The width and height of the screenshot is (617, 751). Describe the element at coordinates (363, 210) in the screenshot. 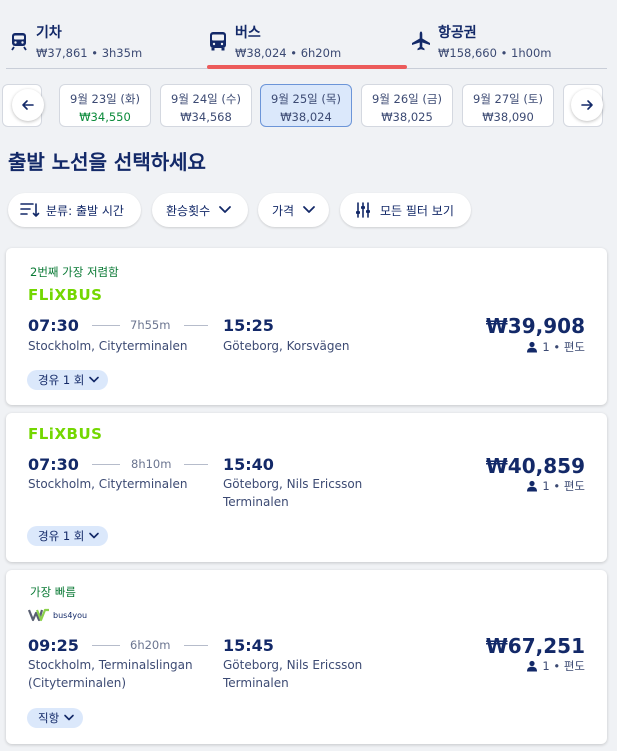

I see `filters-icon` at that location.